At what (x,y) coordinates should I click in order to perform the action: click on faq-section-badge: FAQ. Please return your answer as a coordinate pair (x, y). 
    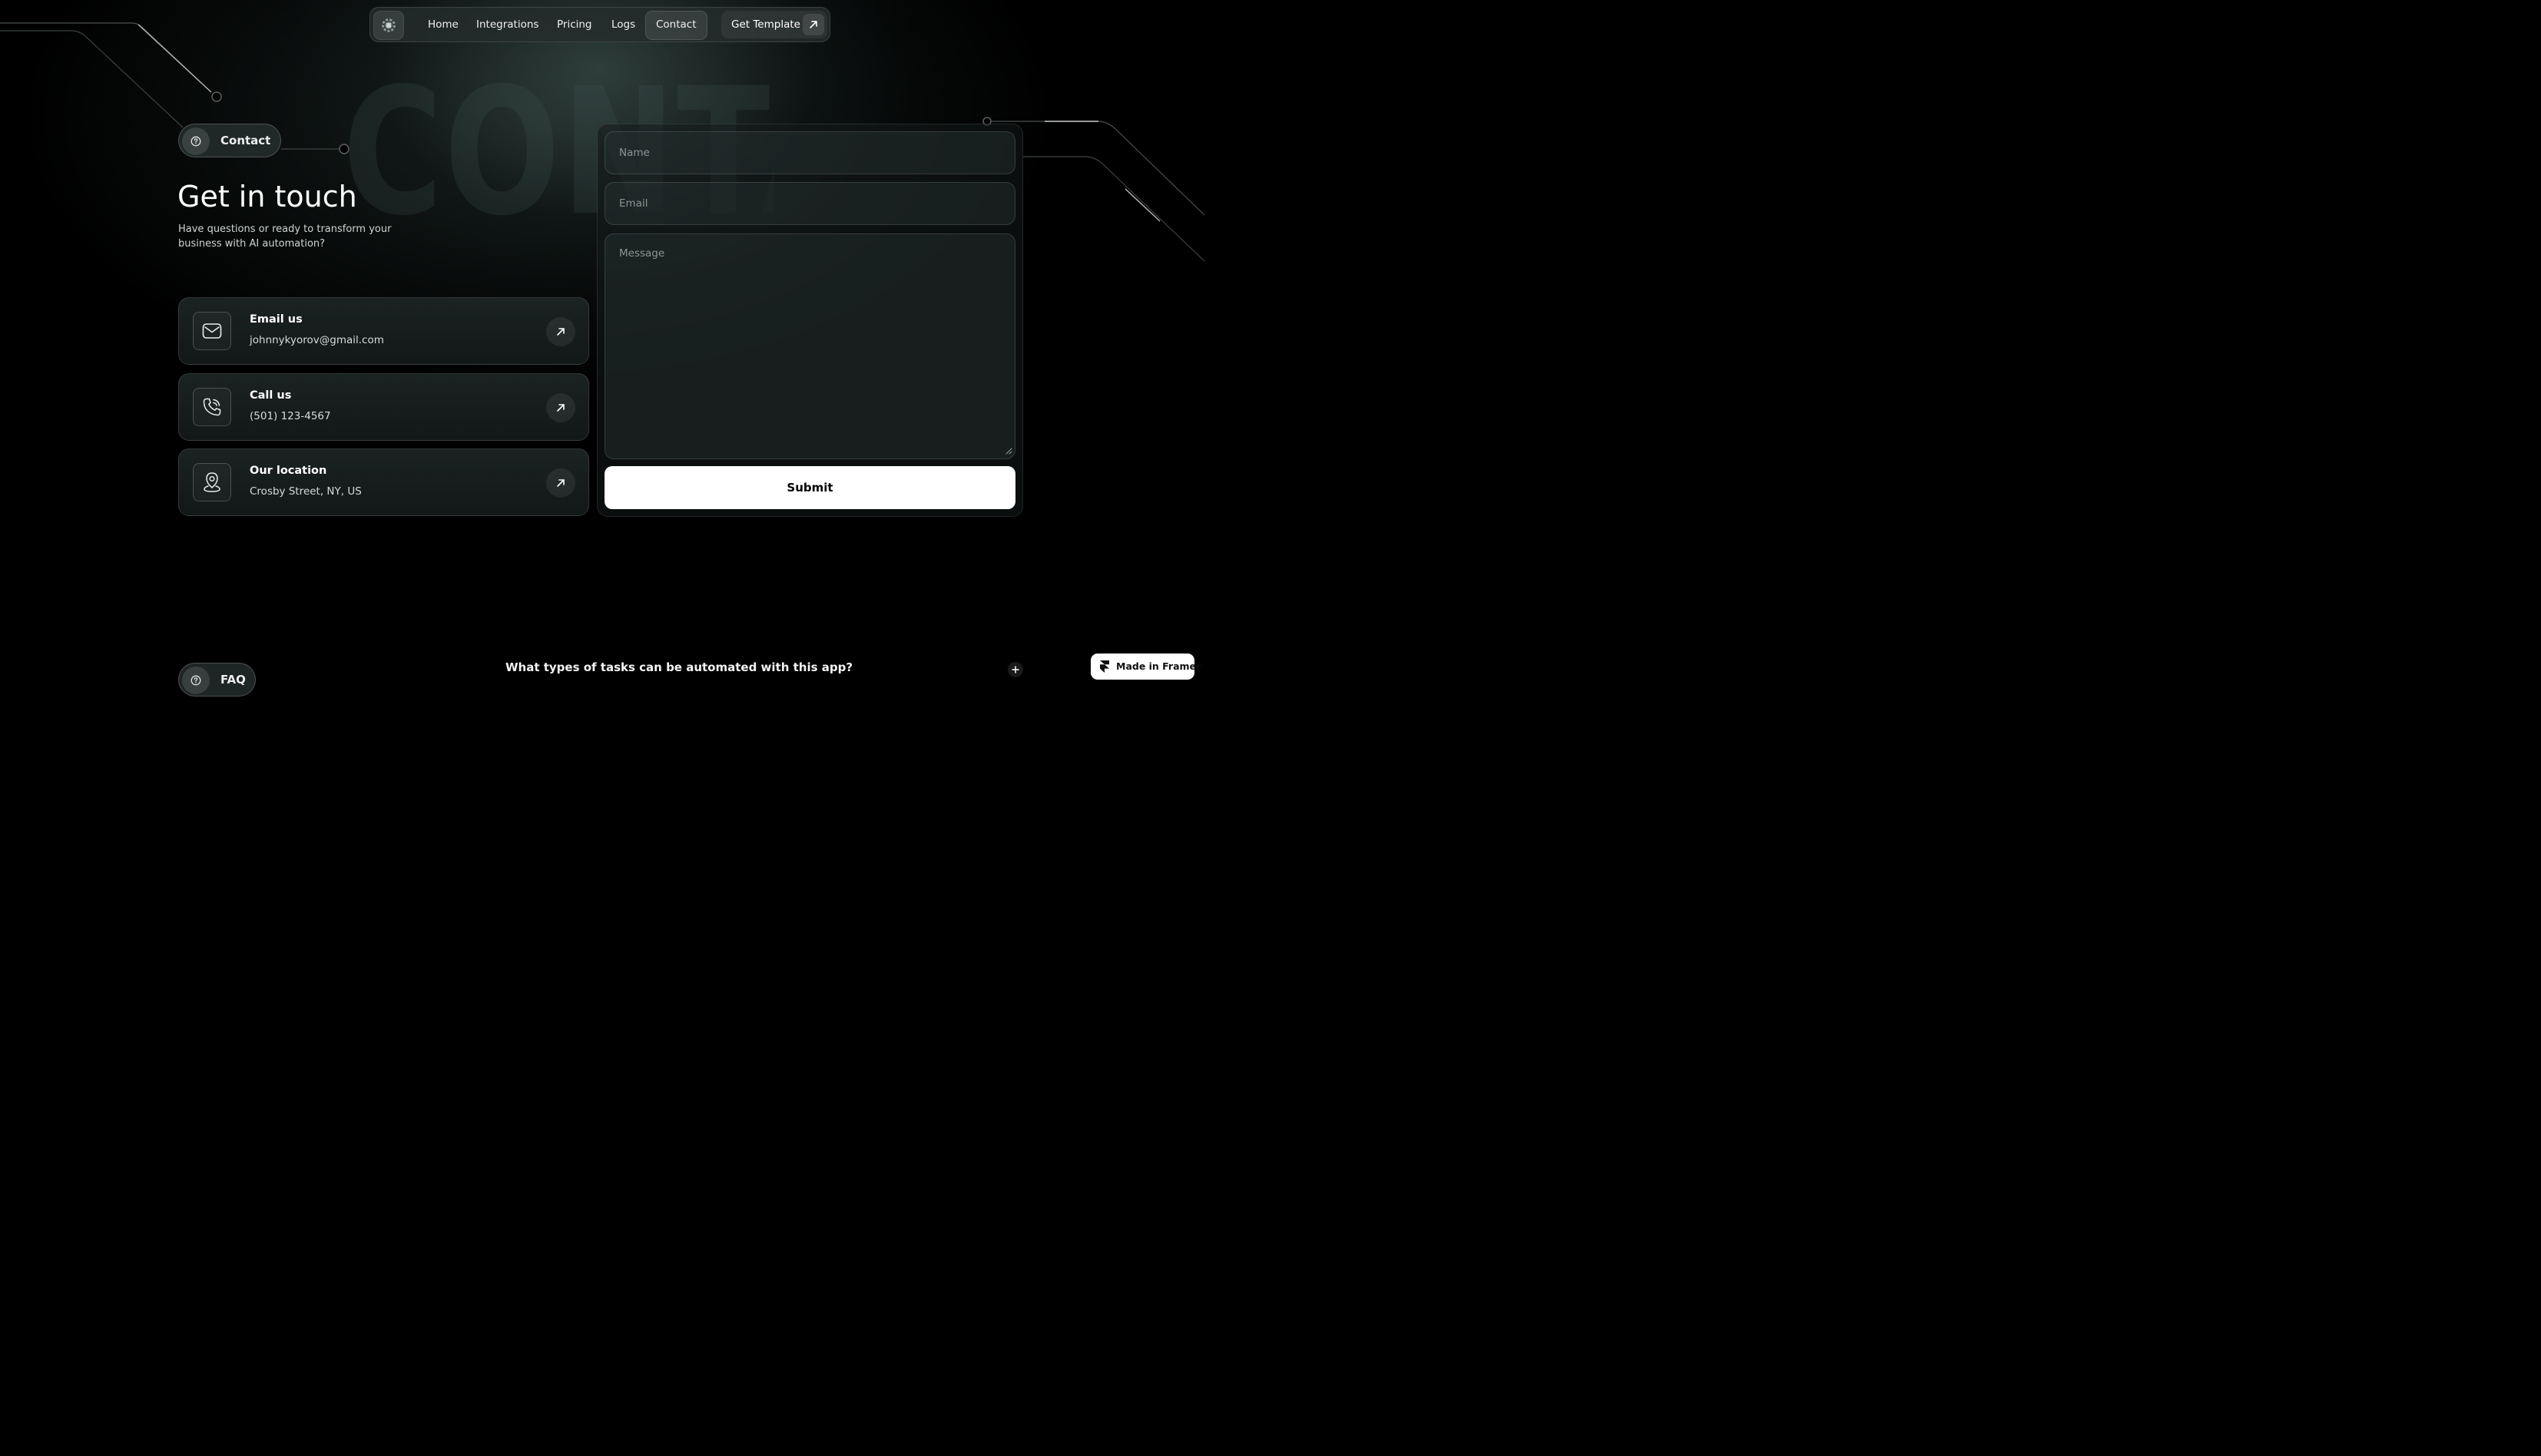
    Looking at the image, I should click on (217, 680).